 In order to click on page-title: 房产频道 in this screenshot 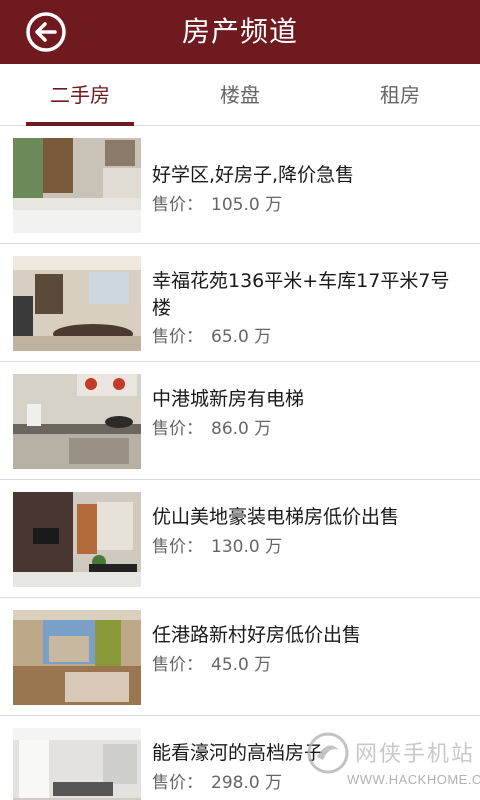, I will do `click(239, 31)`.